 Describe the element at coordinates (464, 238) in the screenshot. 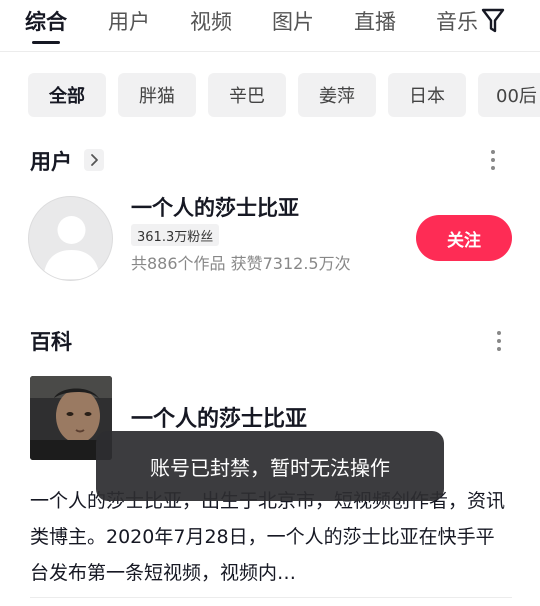

I see `follow-button: 关注` at that location.